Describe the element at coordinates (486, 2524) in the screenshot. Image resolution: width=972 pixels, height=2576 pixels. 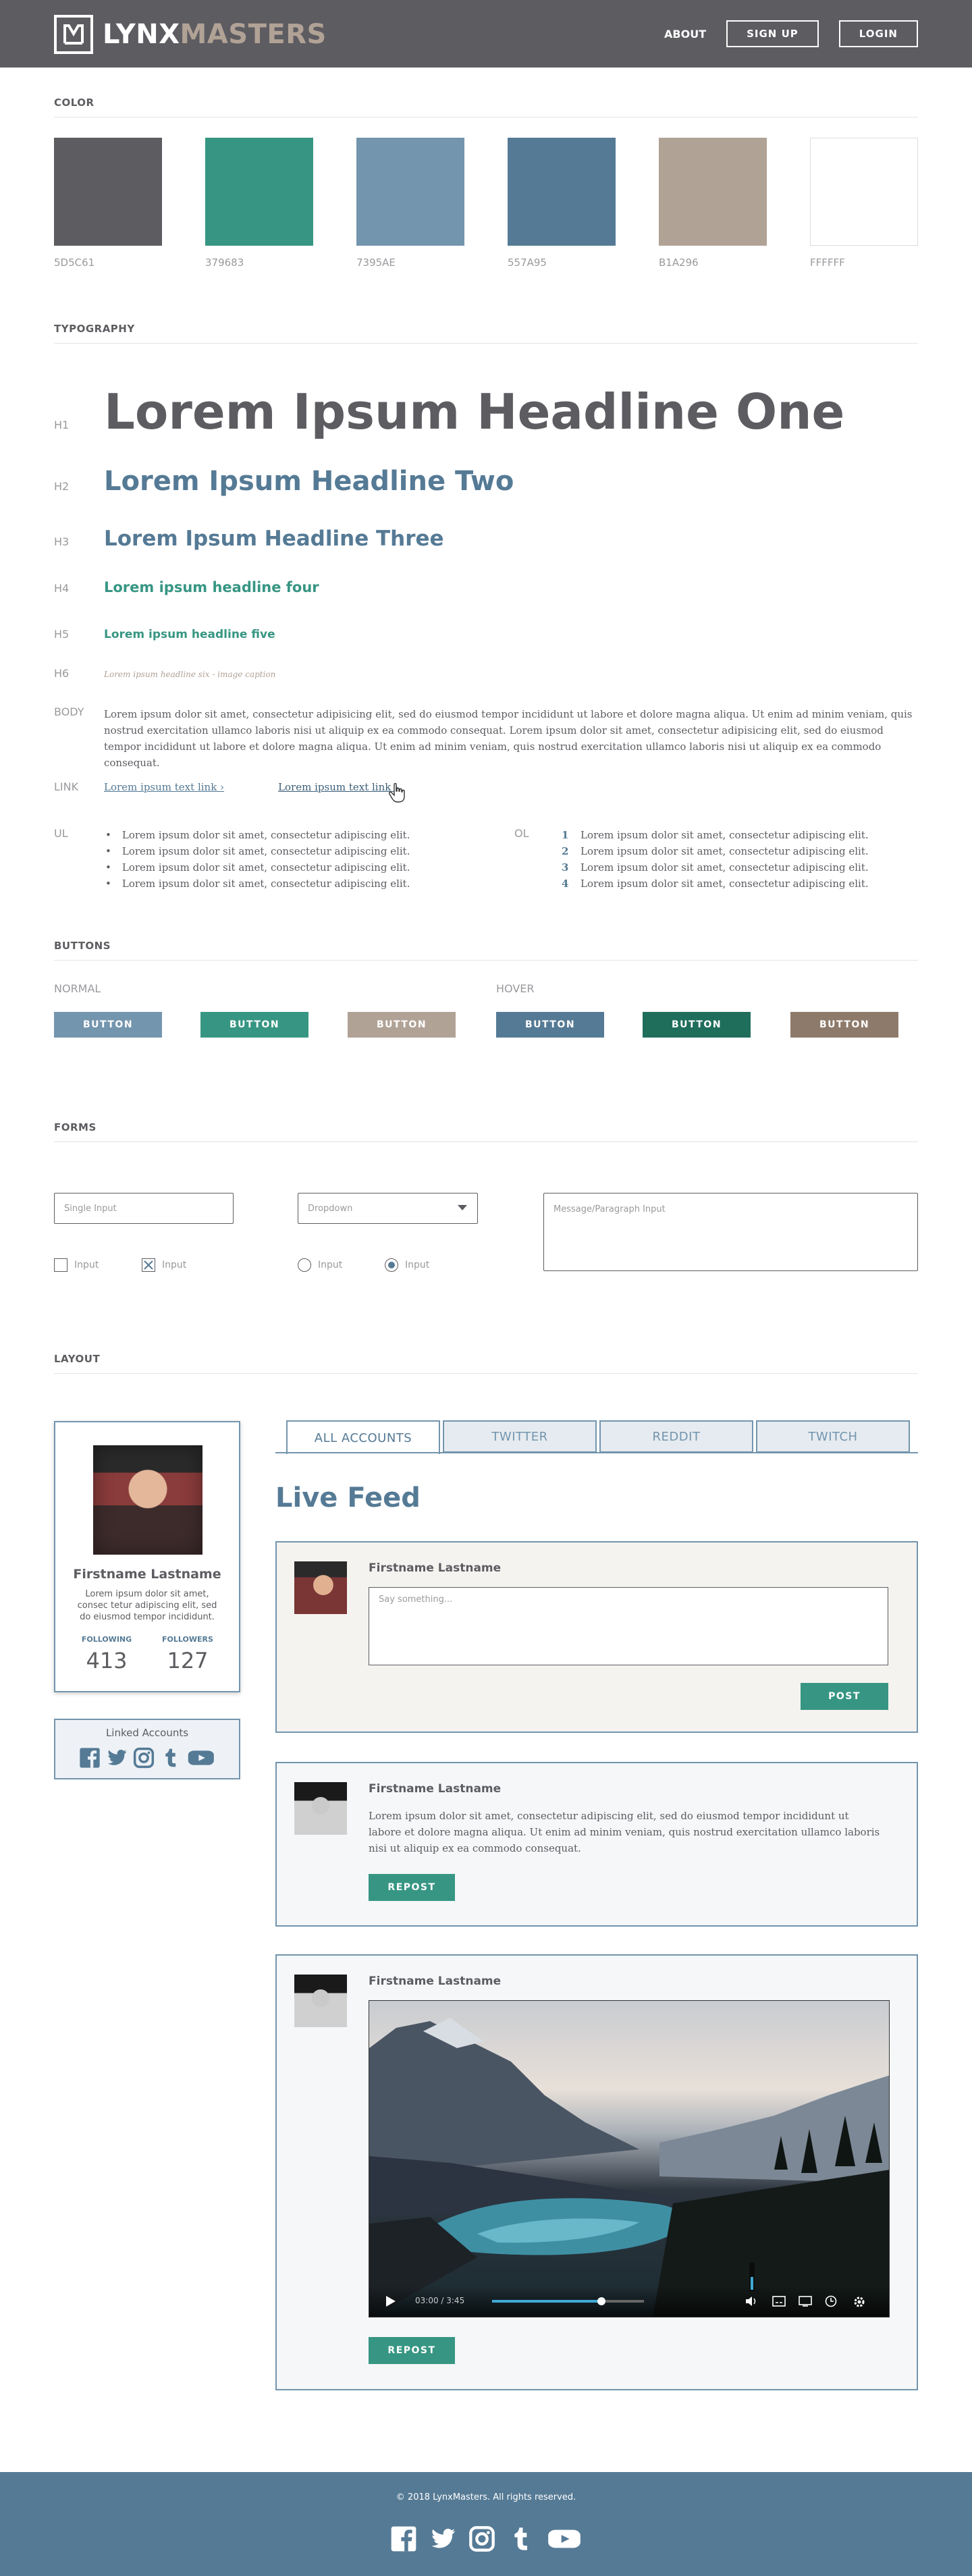
I see `site-footer: © 2018 LynxMasters. All rights reserved.` at that location.